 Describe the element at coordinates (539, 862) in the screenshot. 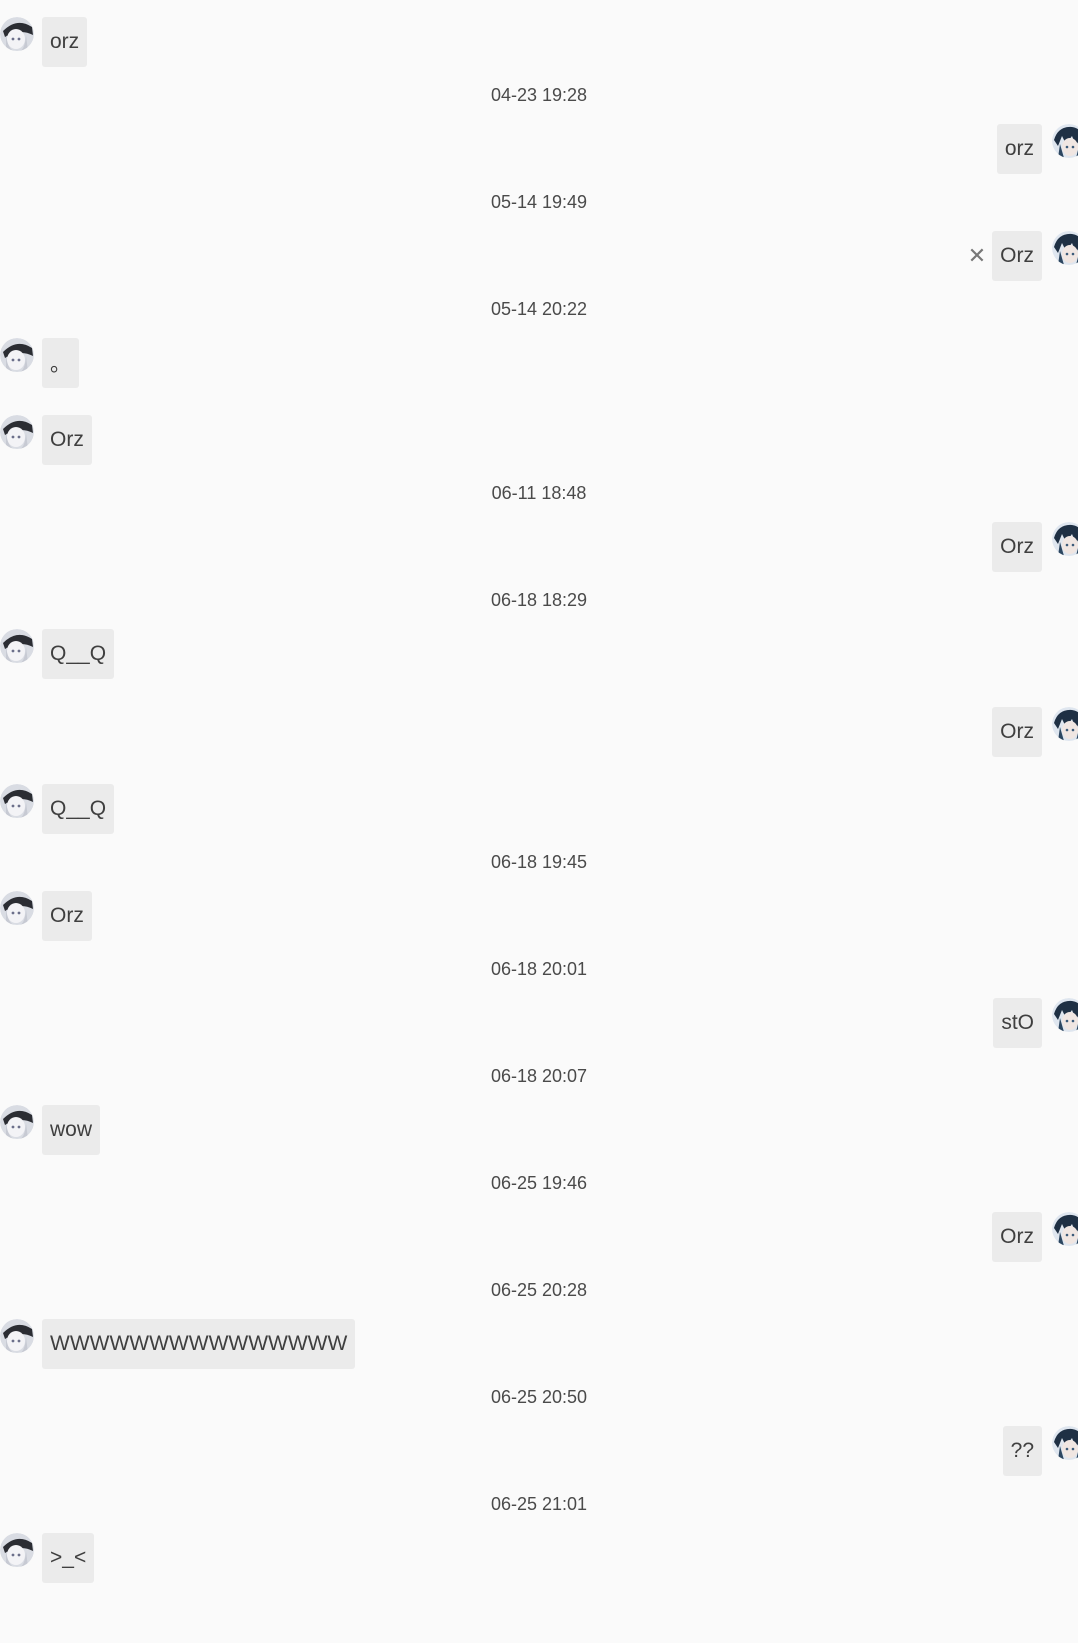

I see `message-timestamp: 06-18 19:45` at that location.